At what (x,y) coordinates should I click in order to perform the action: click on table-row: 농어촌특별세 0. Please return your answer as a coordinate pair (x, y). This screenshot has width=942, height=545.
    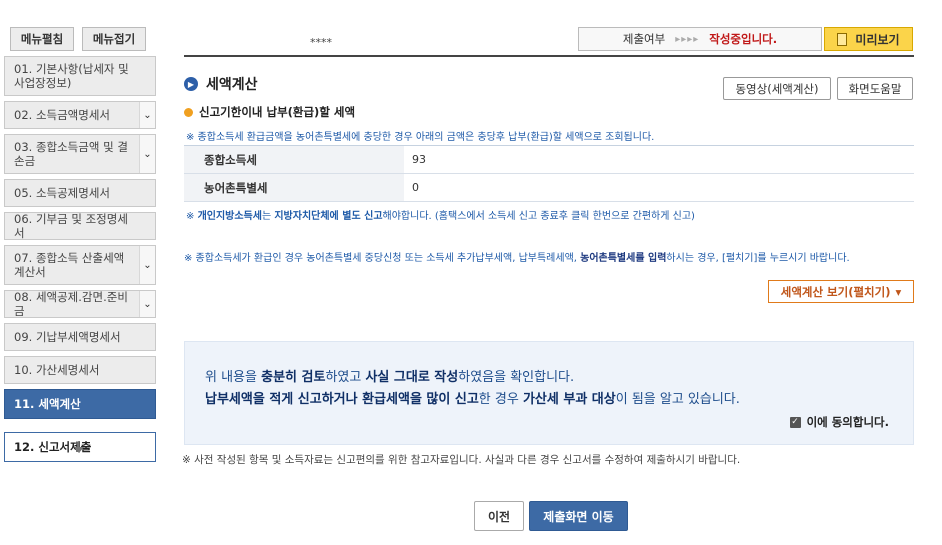
    Looking at the image, I should click on (549, 188).